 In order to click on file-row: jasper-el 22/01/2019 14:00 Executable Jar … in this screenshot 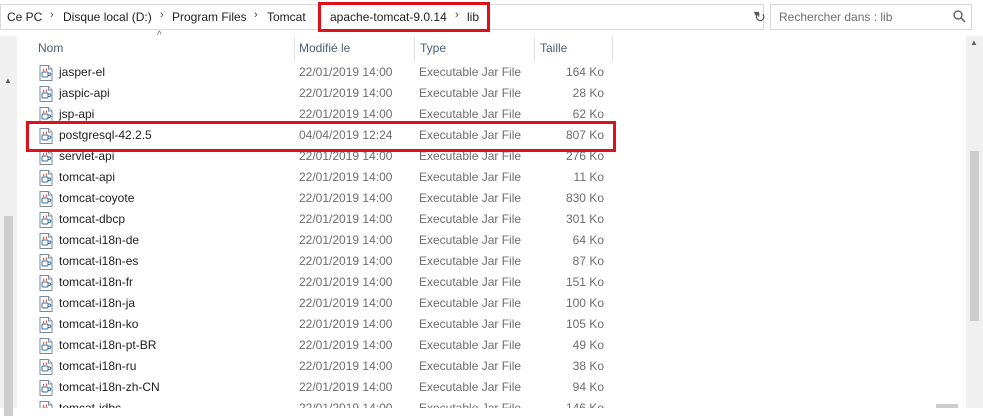, I will do `click(480, 72)`.